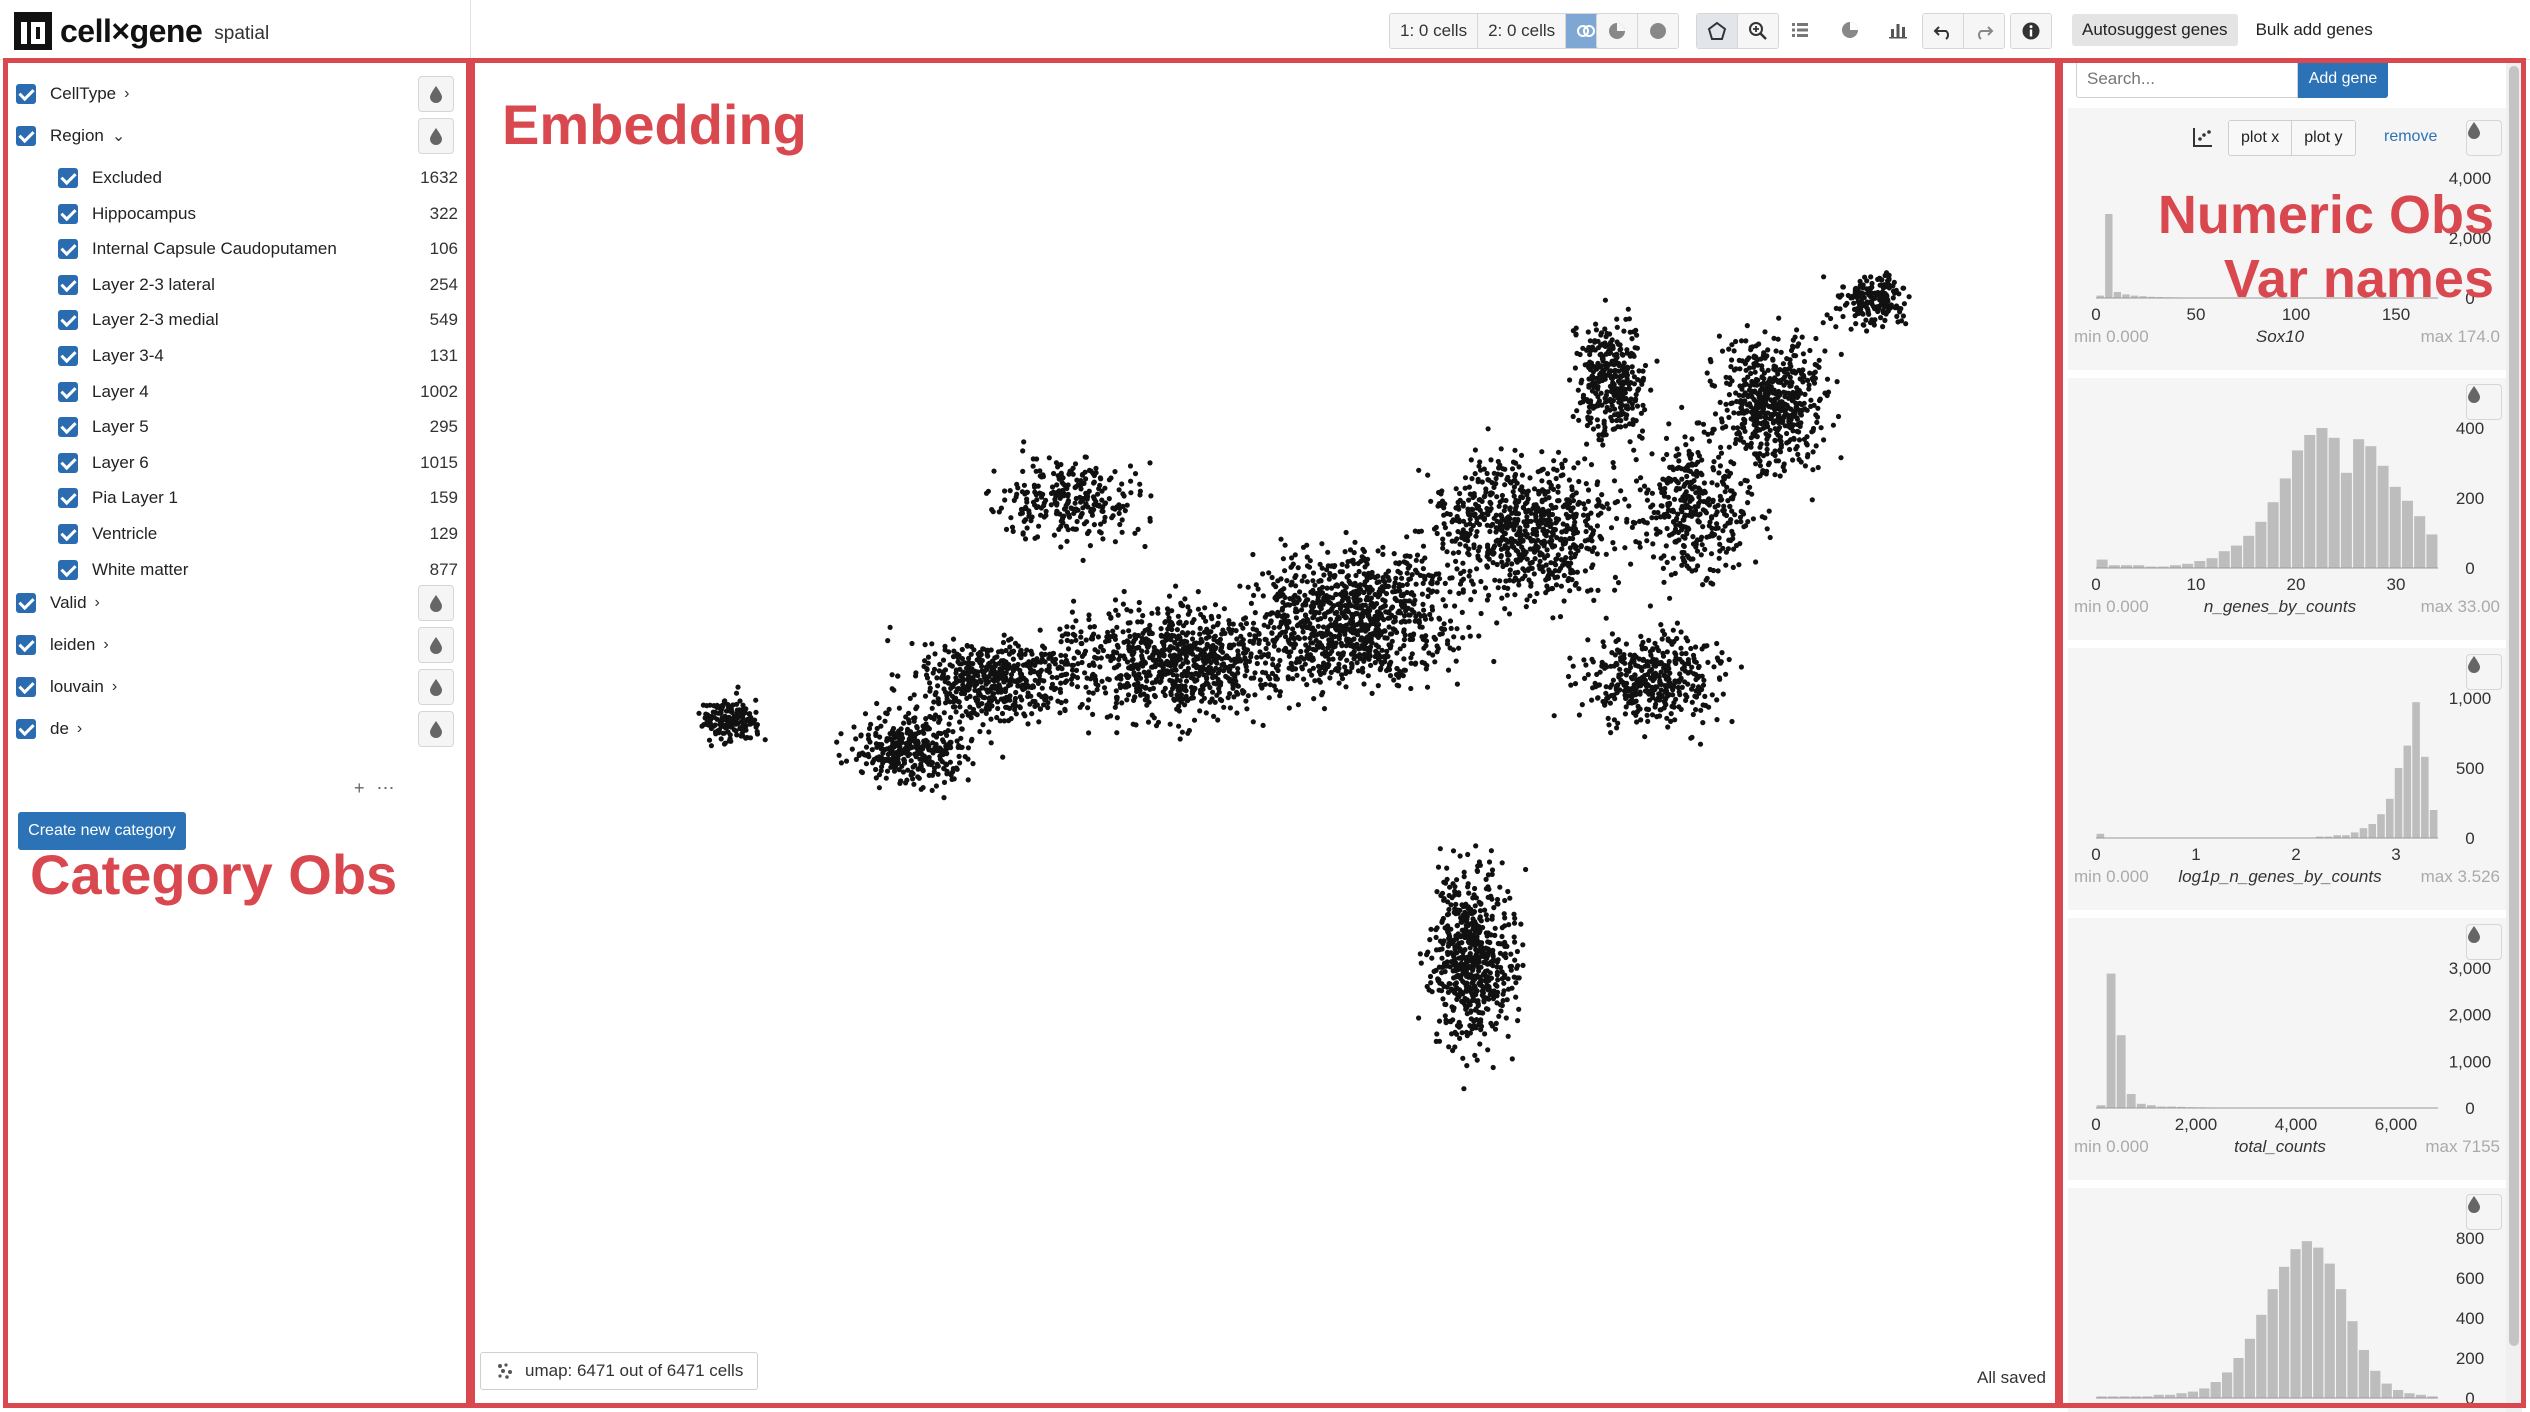 The height and width of the screenshot is (1412, 2530). I want to click on list-tool, so click(1800, 31).